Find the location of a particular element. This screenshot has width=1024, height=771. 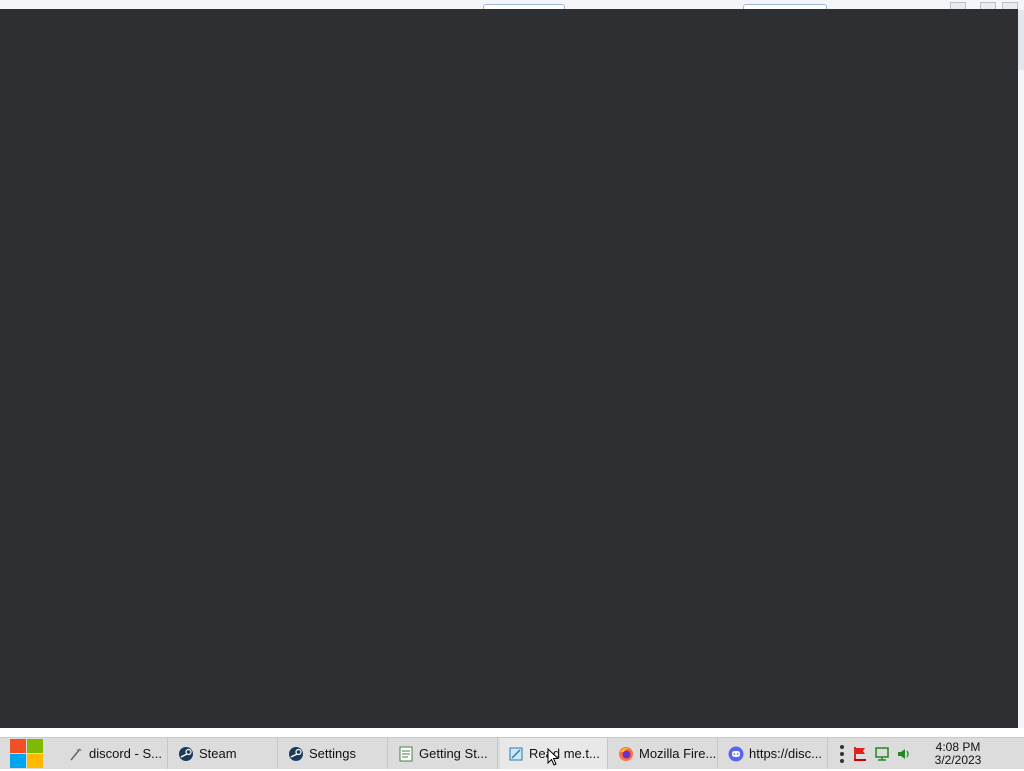

taskbar-item-label: Settings is located at coordinates (332, 753).